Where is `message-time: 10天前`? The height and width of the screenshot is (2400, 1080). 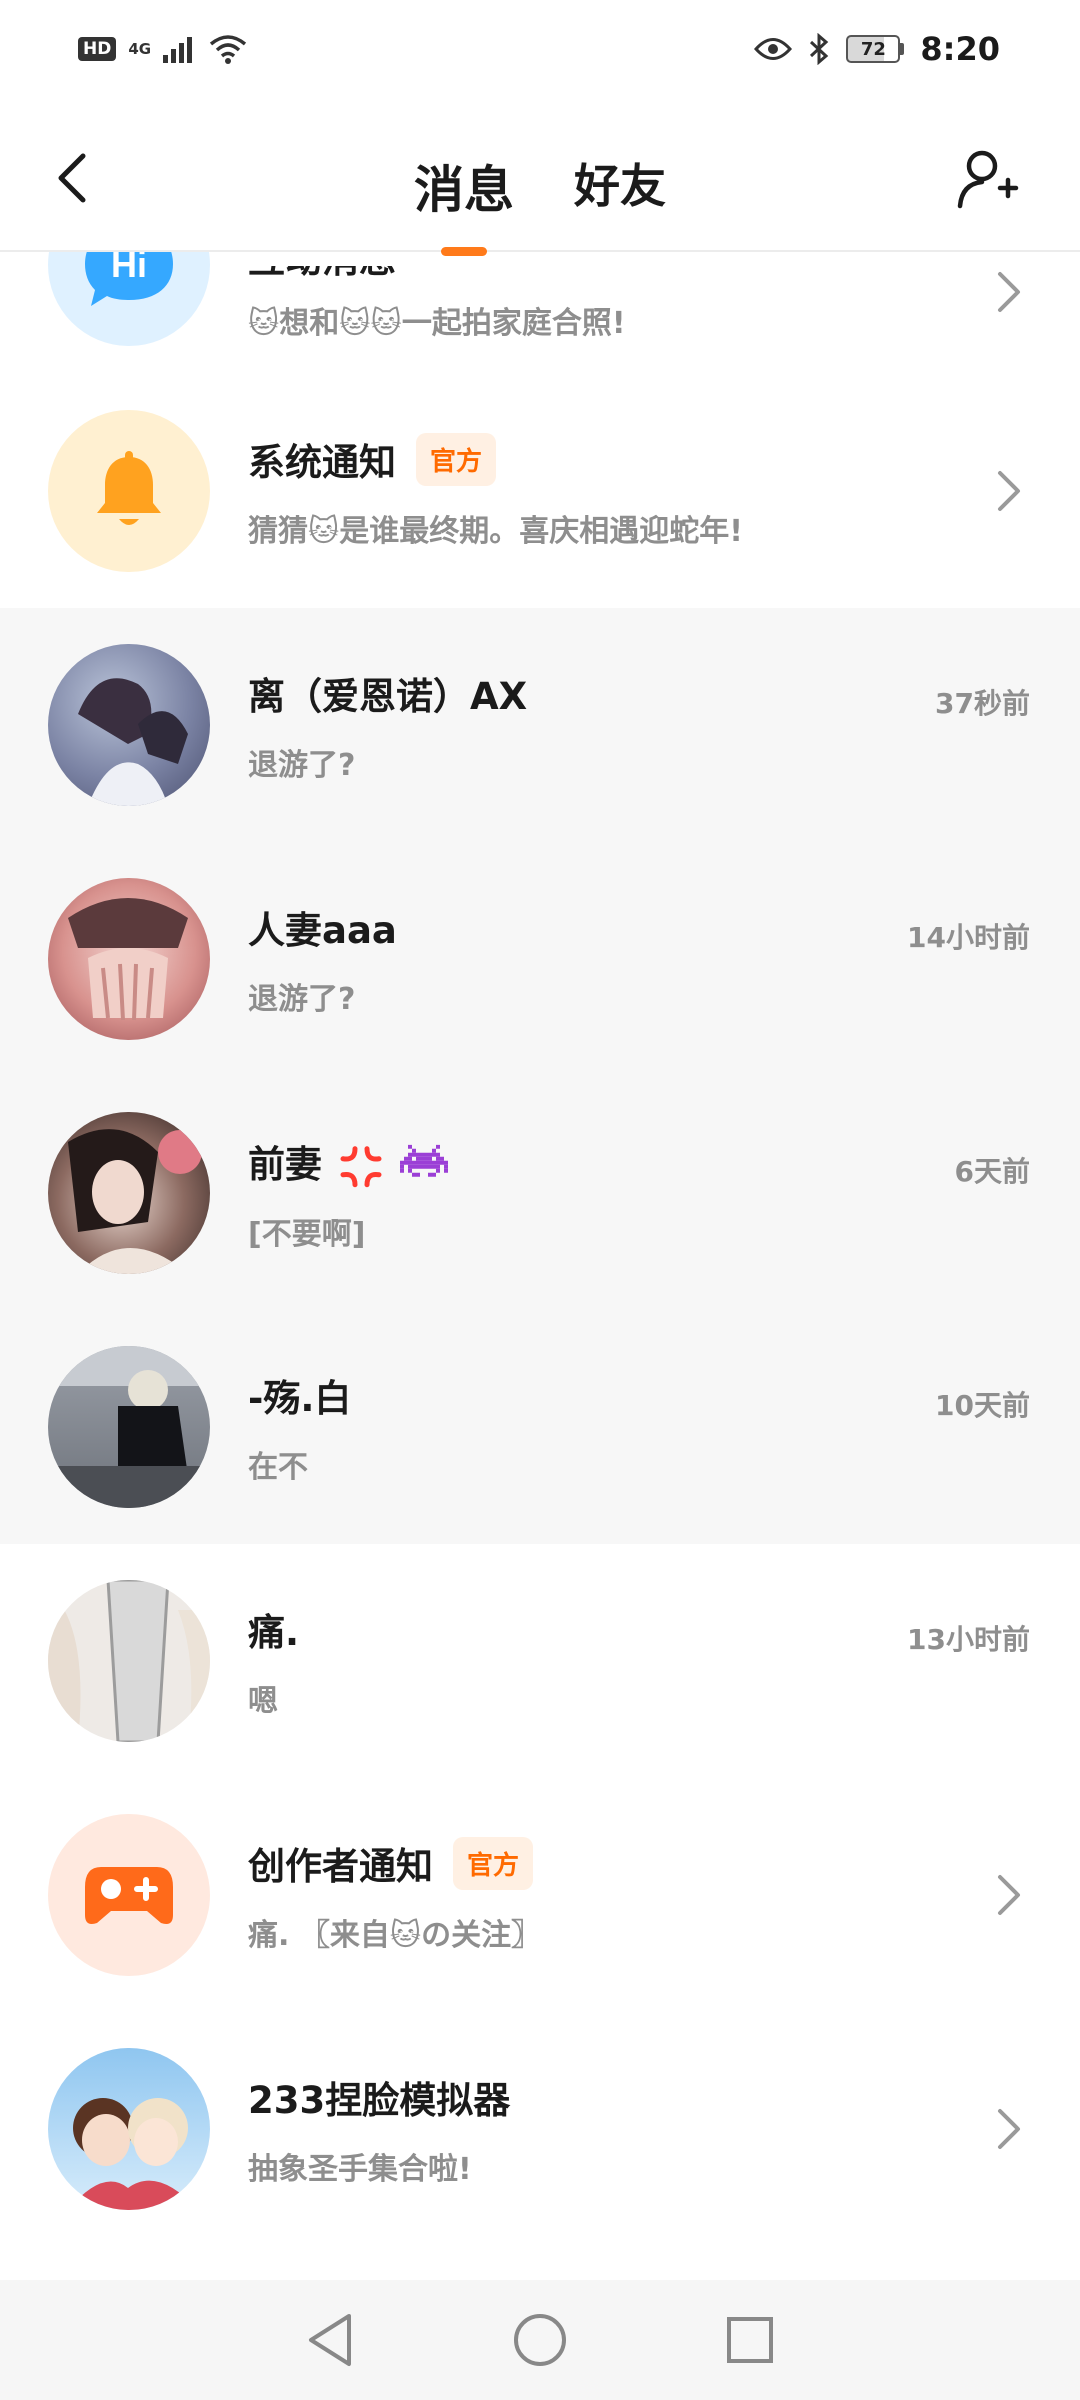
message-time: 10天前 is located at coordinates (982, 1405).